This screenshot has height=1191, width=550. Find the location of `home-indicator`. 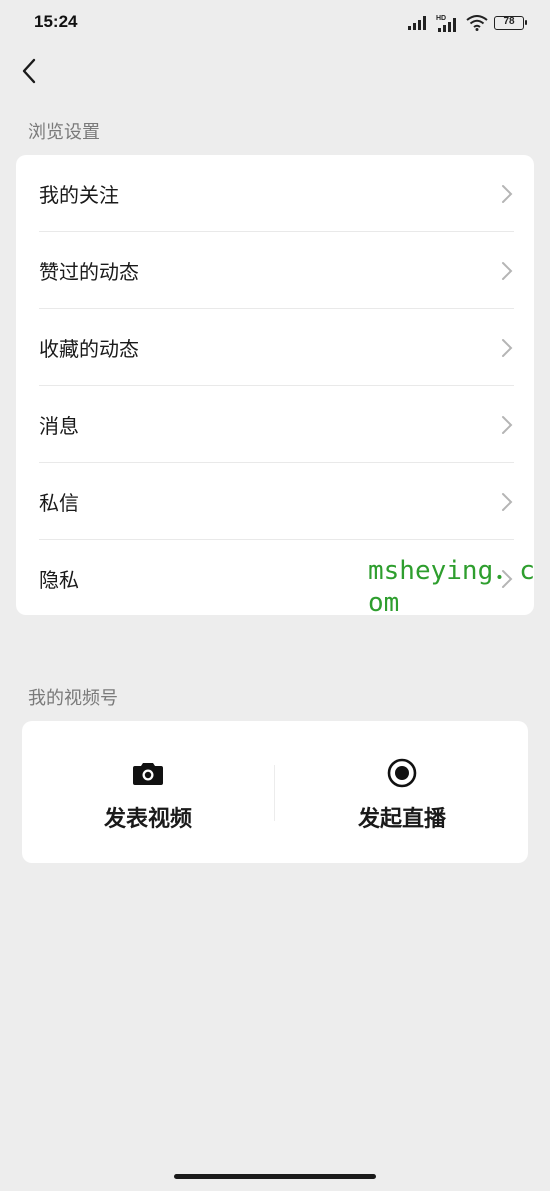

home-indicator is located at coordinates (275, 1176).